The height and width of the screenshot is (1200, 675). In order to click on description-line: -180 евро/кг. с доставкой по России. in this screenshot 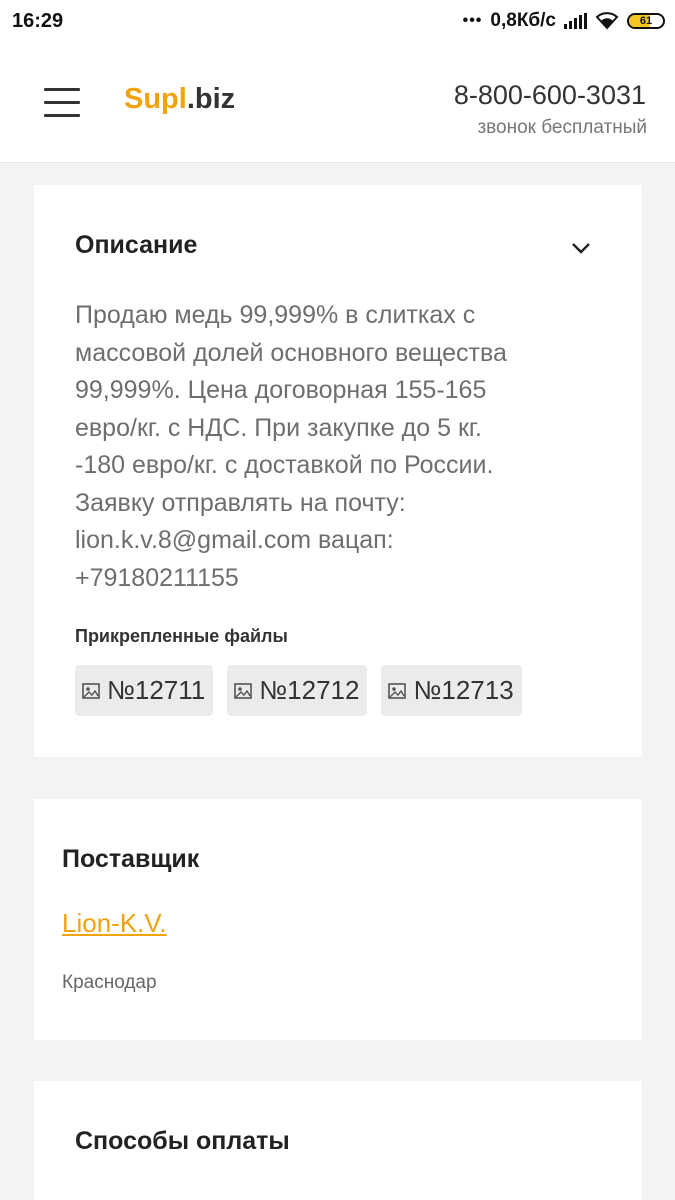, I will do `click(284, 465)`.